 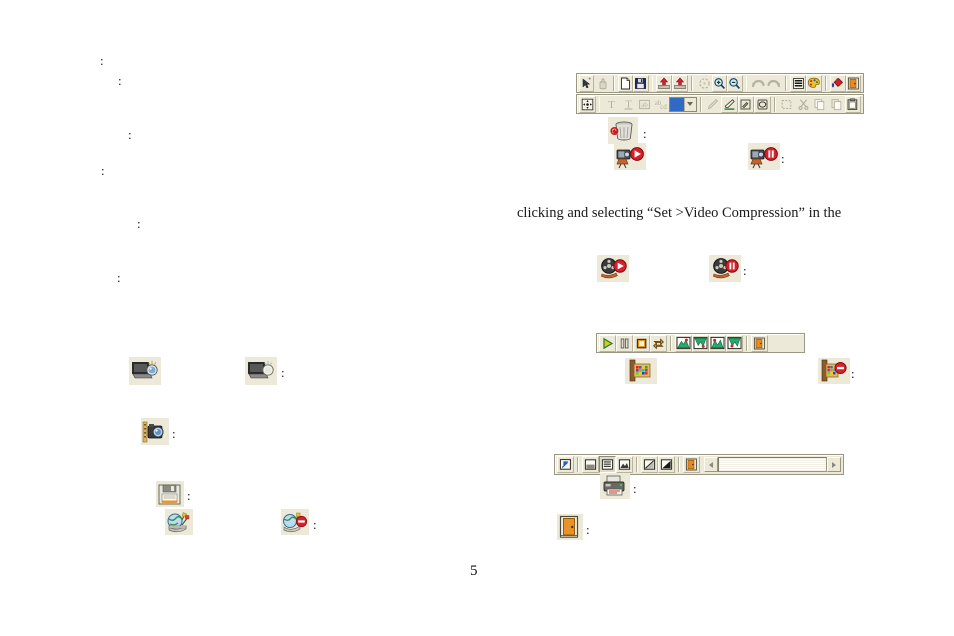 I want to click on play-green-icon-glyph, so click(x=608, y=343).